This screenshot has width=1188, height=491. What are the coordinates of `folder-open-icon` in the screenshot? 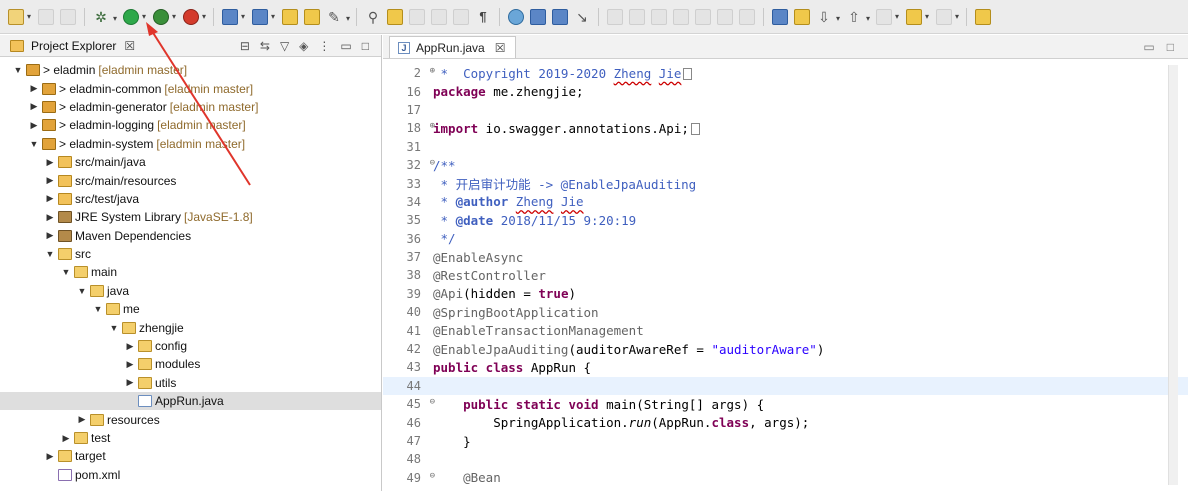 It's located at (290, 16).